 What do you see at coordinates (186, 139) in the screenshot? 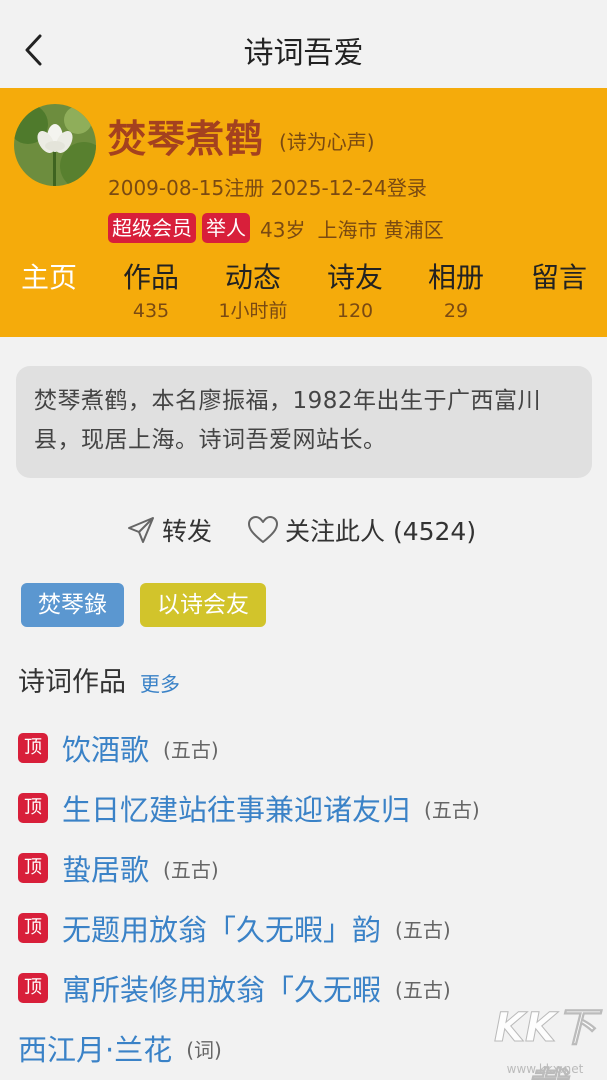
I see `username: 焚琴煮鹤` at bounding box center [186, 139].